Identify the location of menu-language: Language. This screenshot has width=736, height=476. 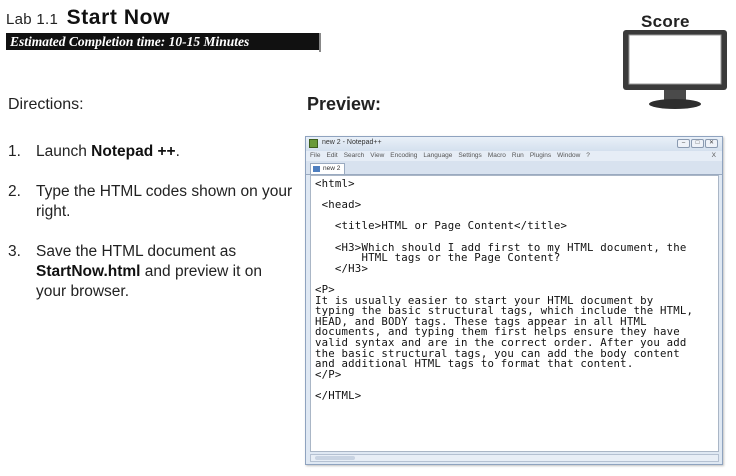
(437, 156).